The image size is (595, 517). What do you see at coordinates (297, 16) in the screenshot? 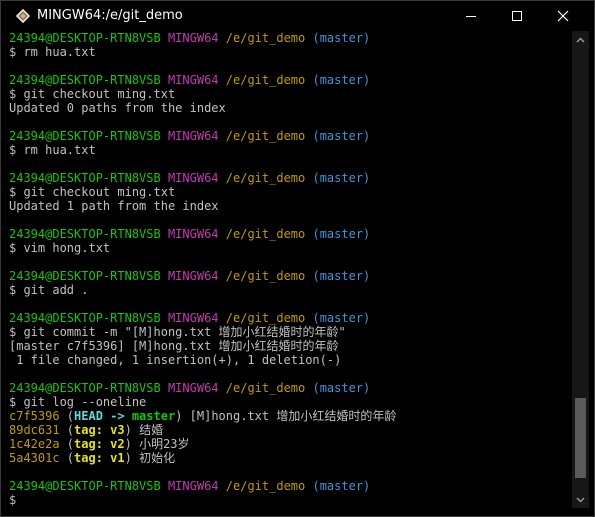
I see `title-bar: MINGW64:/e/git_demo` at bounding box center [297, 16].